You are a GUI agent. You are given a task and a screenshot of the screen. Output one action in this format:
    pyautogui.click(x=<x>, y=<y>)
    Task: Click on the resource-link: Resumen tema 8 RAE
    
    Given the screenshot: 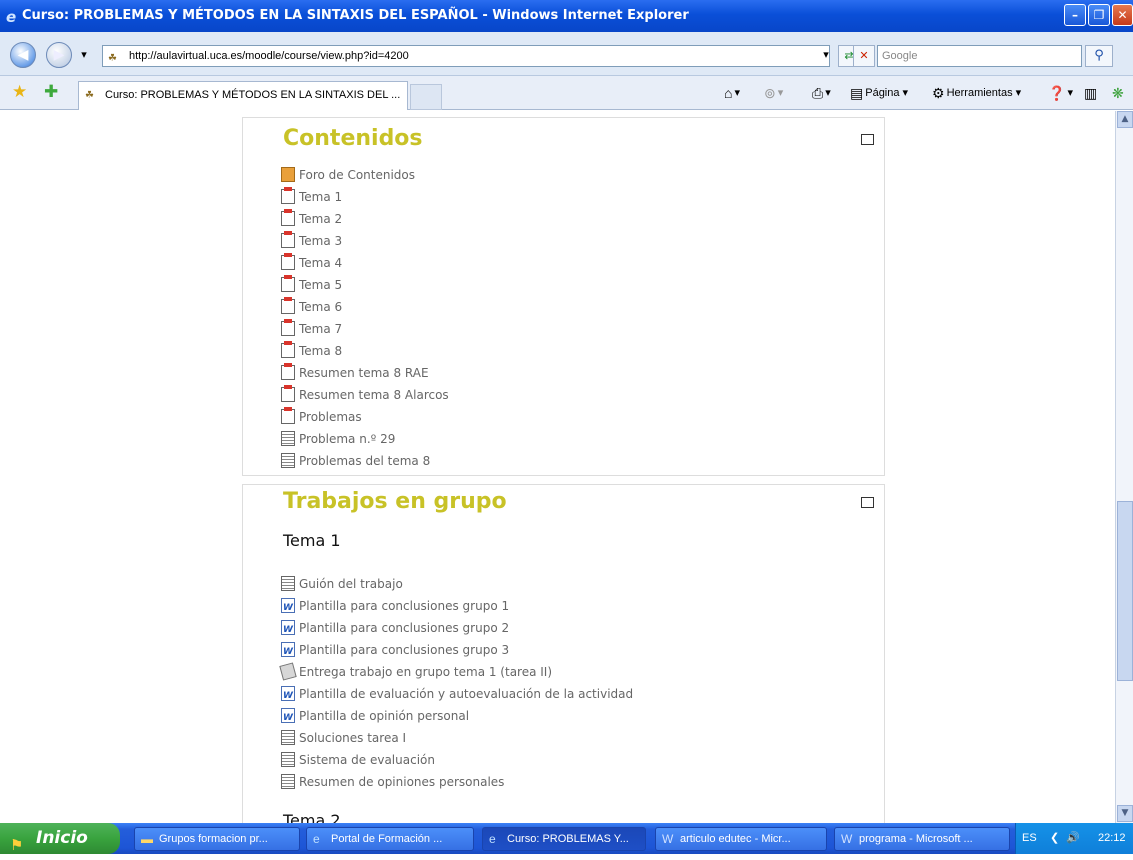 What is the action you would take?
    pyautogui.click(x=355, y=373)
    